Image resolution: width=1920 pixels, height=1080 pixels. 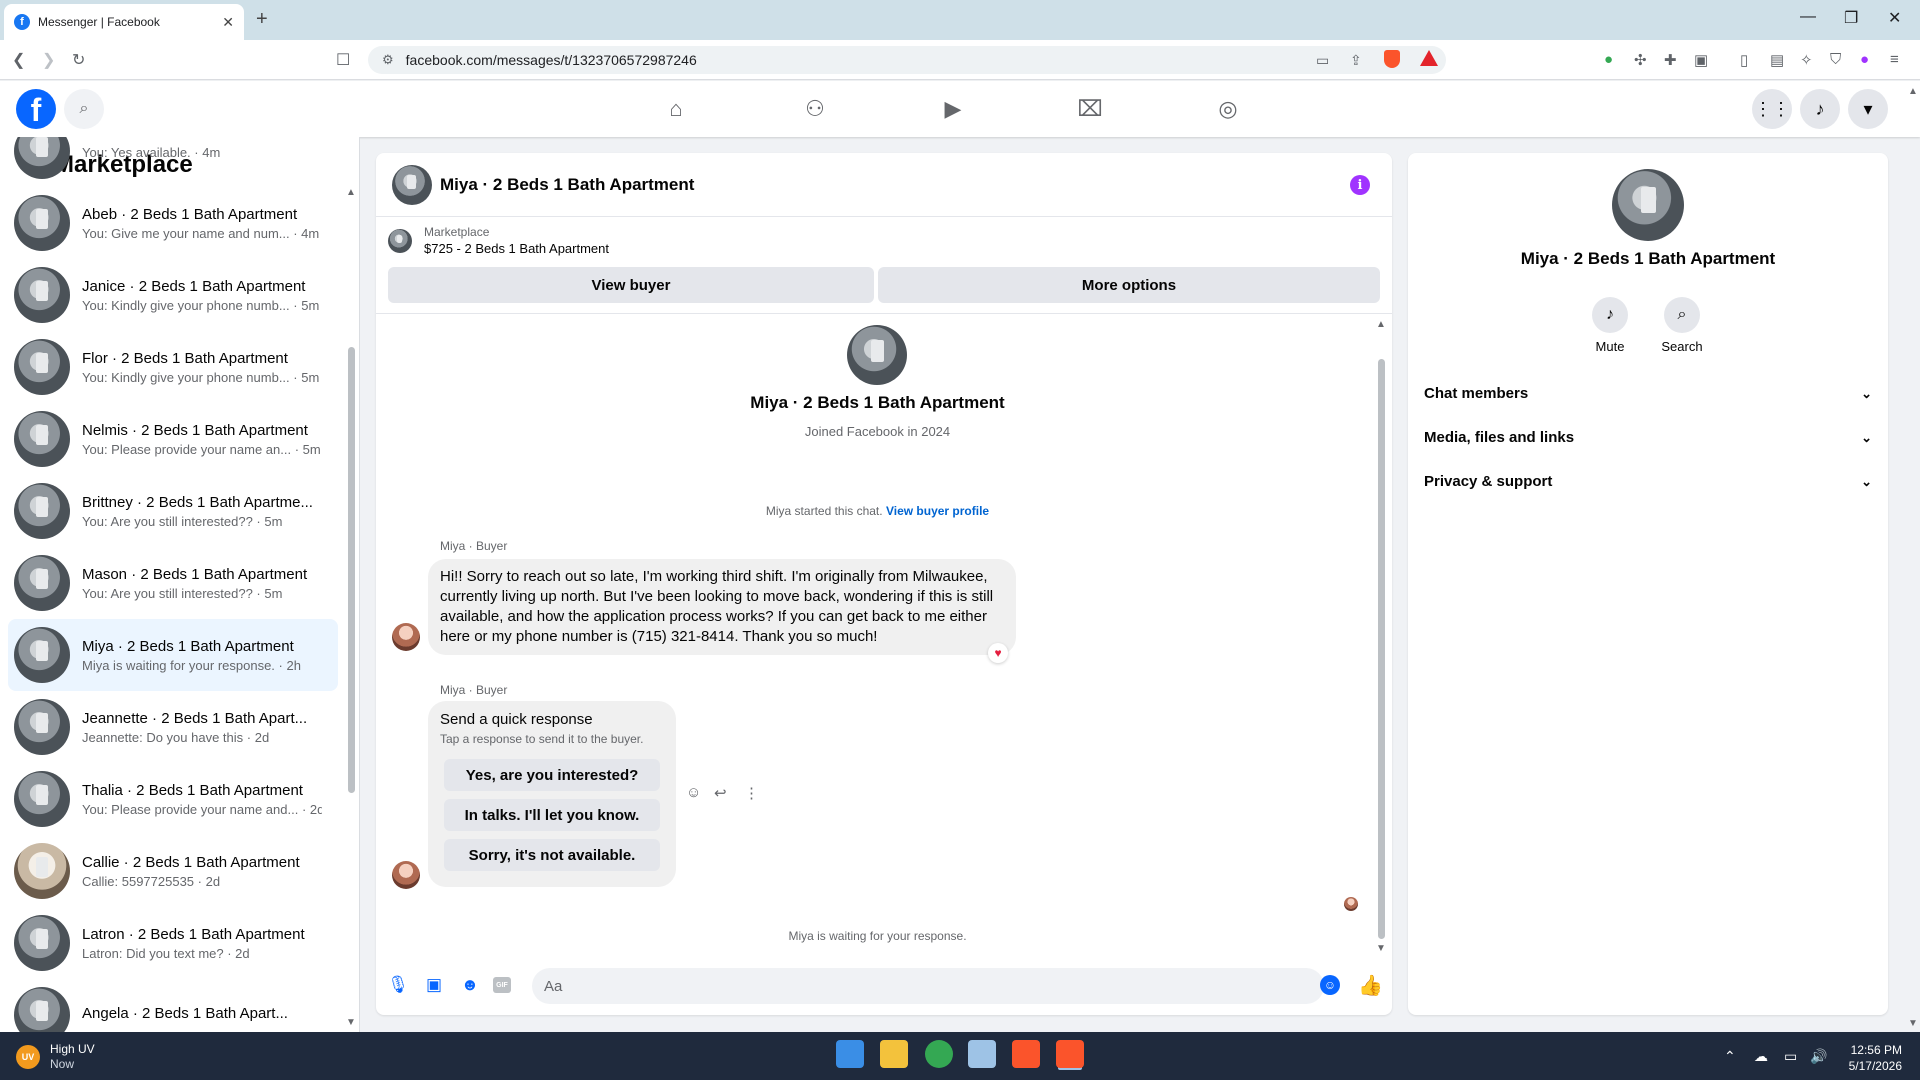 I want to click on page-scroll-down-icon: ▼, so click(x=1913, y=1023).